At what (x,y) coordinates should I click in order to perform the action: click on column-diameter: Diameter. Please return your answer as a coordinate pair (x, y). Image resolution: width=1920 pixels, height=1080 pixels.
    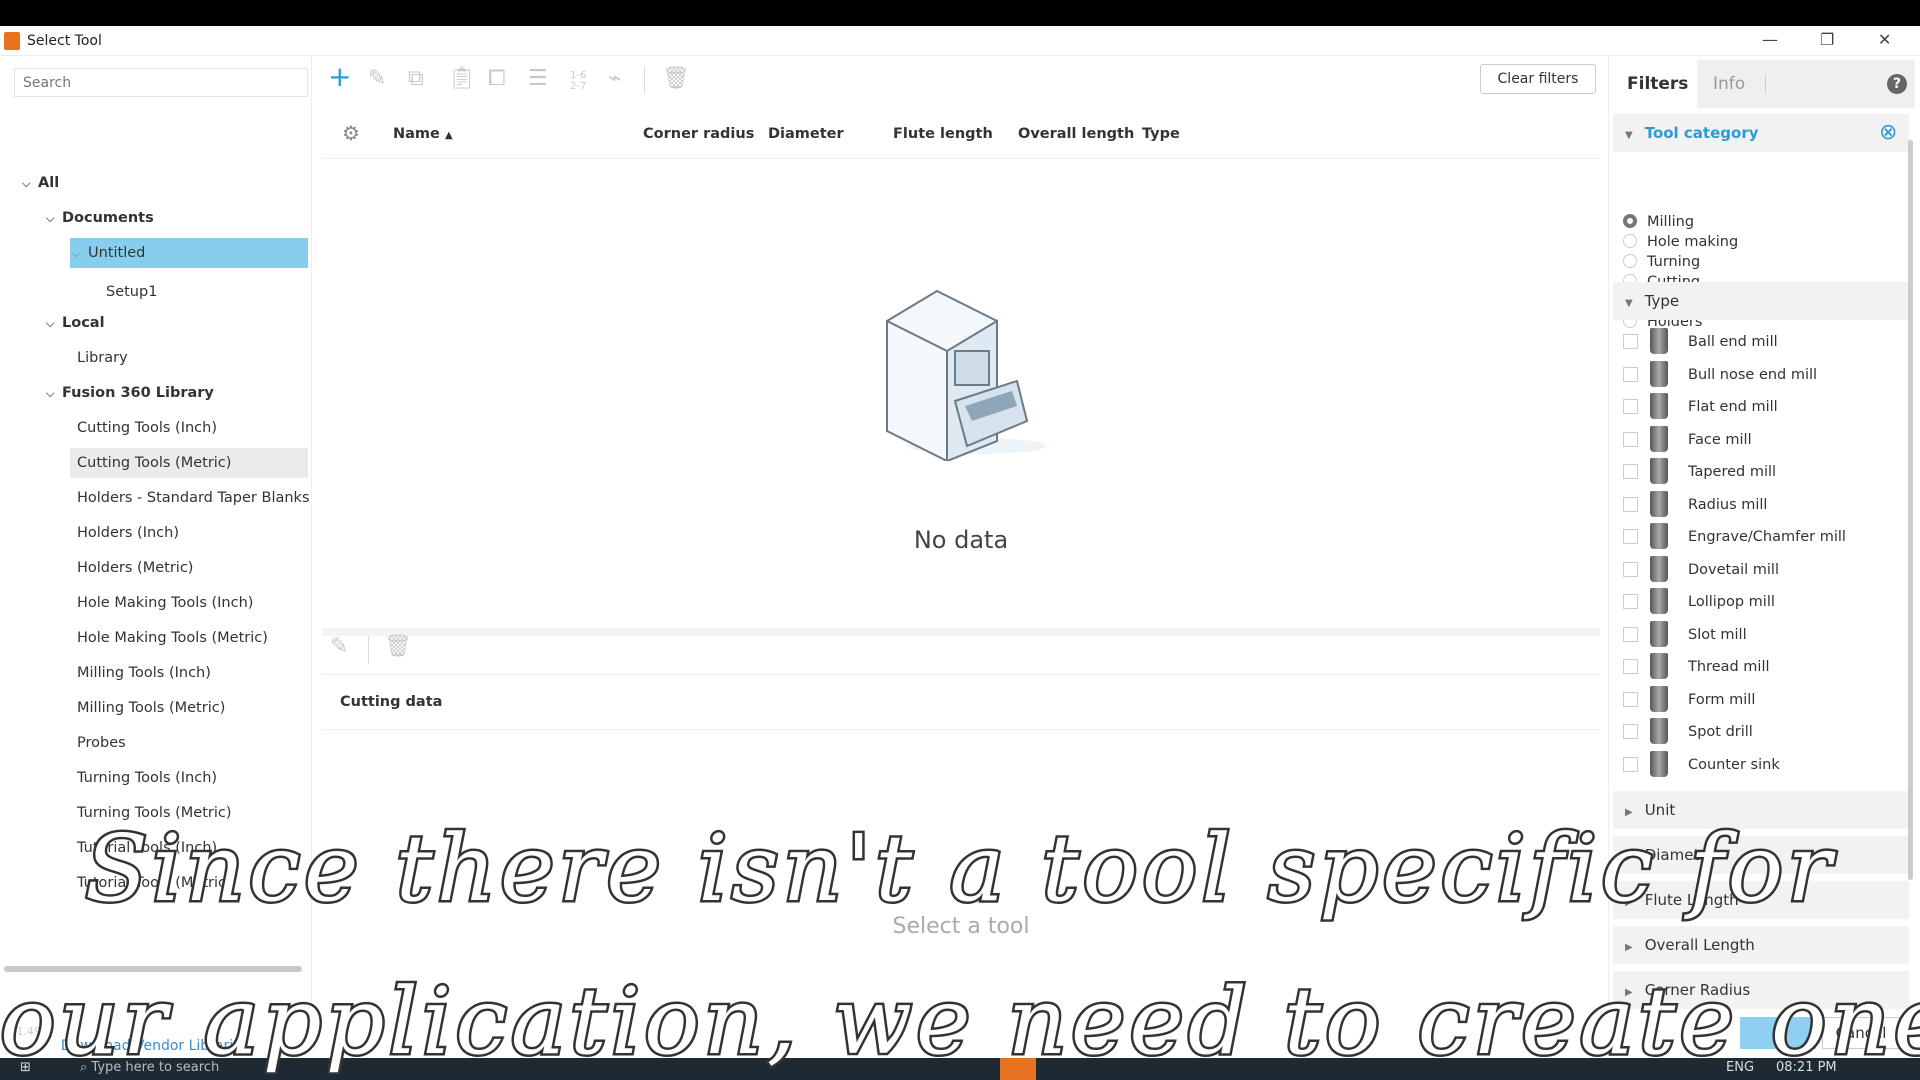
    Looking at the image, I should click on (806, 134).